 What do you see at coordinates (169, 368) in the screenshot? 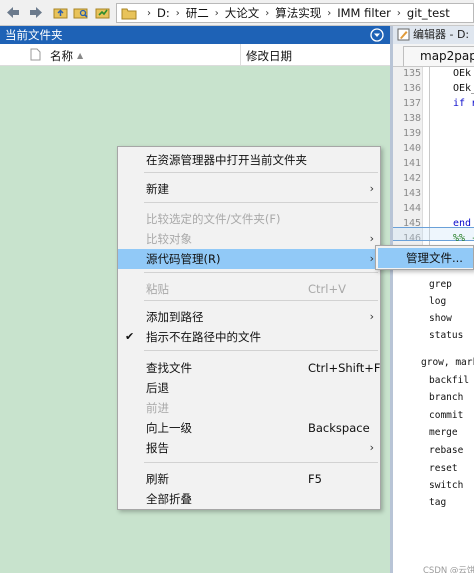
I see `menu-item-label: 查找文件` at bounding box center [169, 368].